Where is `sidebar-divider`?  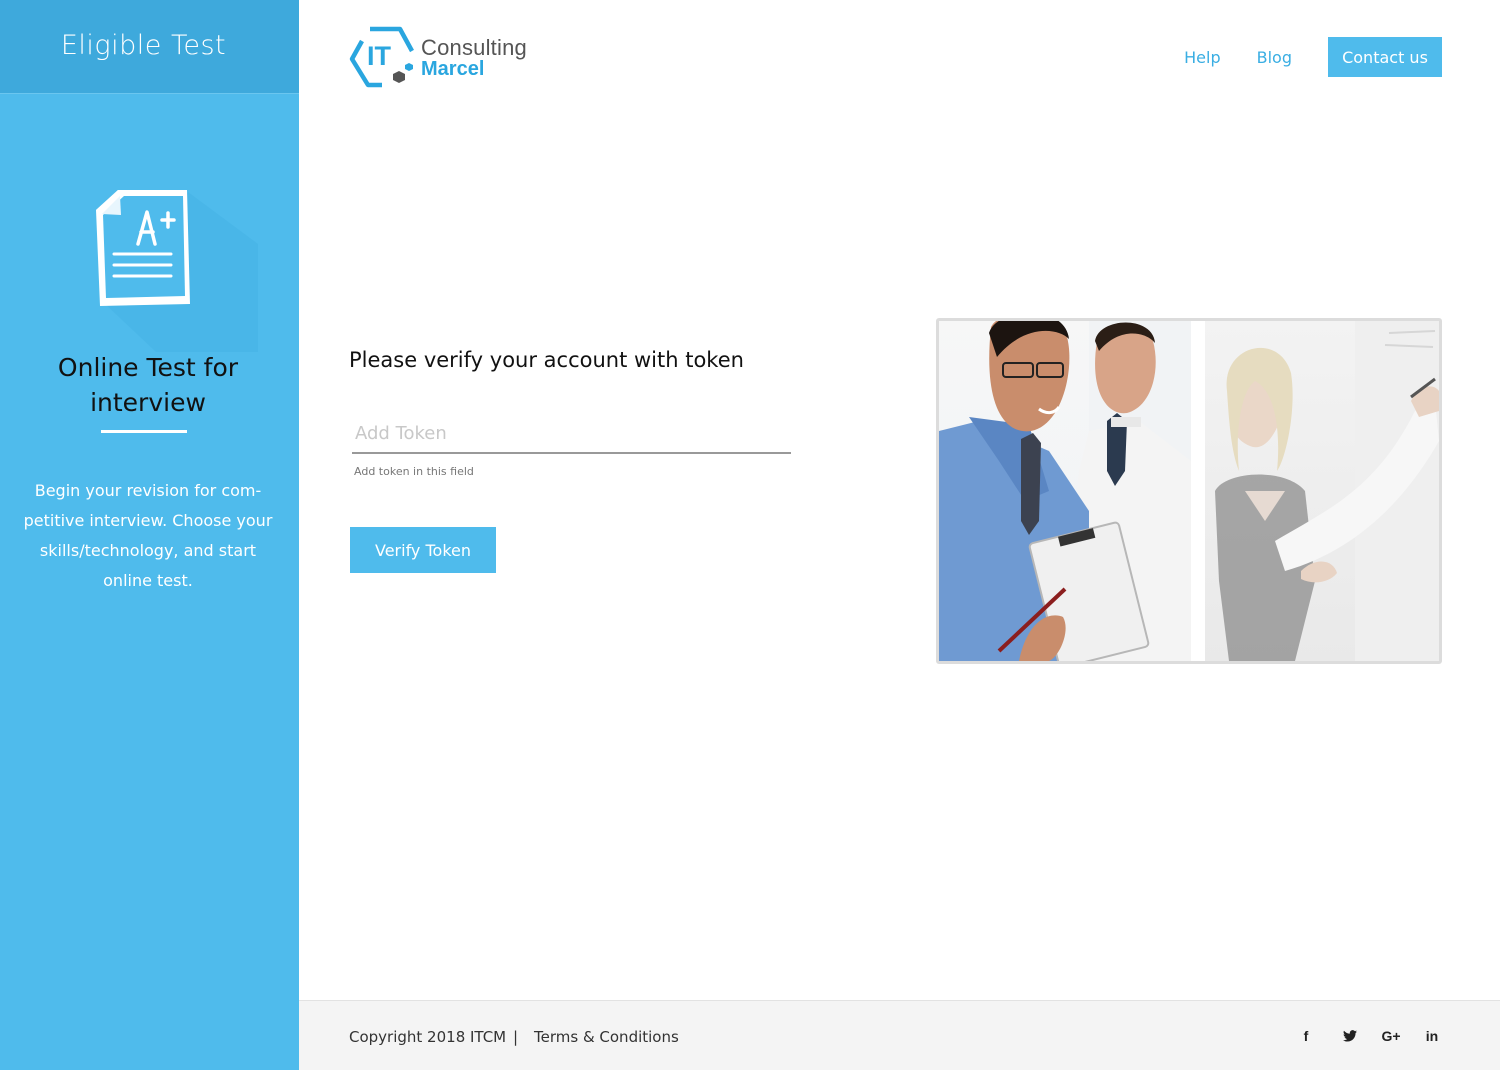 sidebar-divider is located at coordinates (144, 431).